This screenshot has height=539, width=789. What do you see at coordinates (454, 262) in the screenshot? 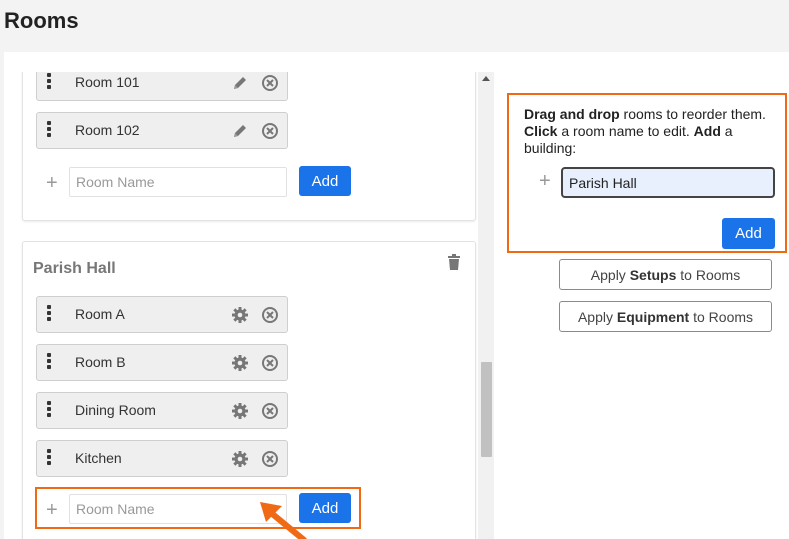
I see `trash-icon` at bounding box center [454, 262].